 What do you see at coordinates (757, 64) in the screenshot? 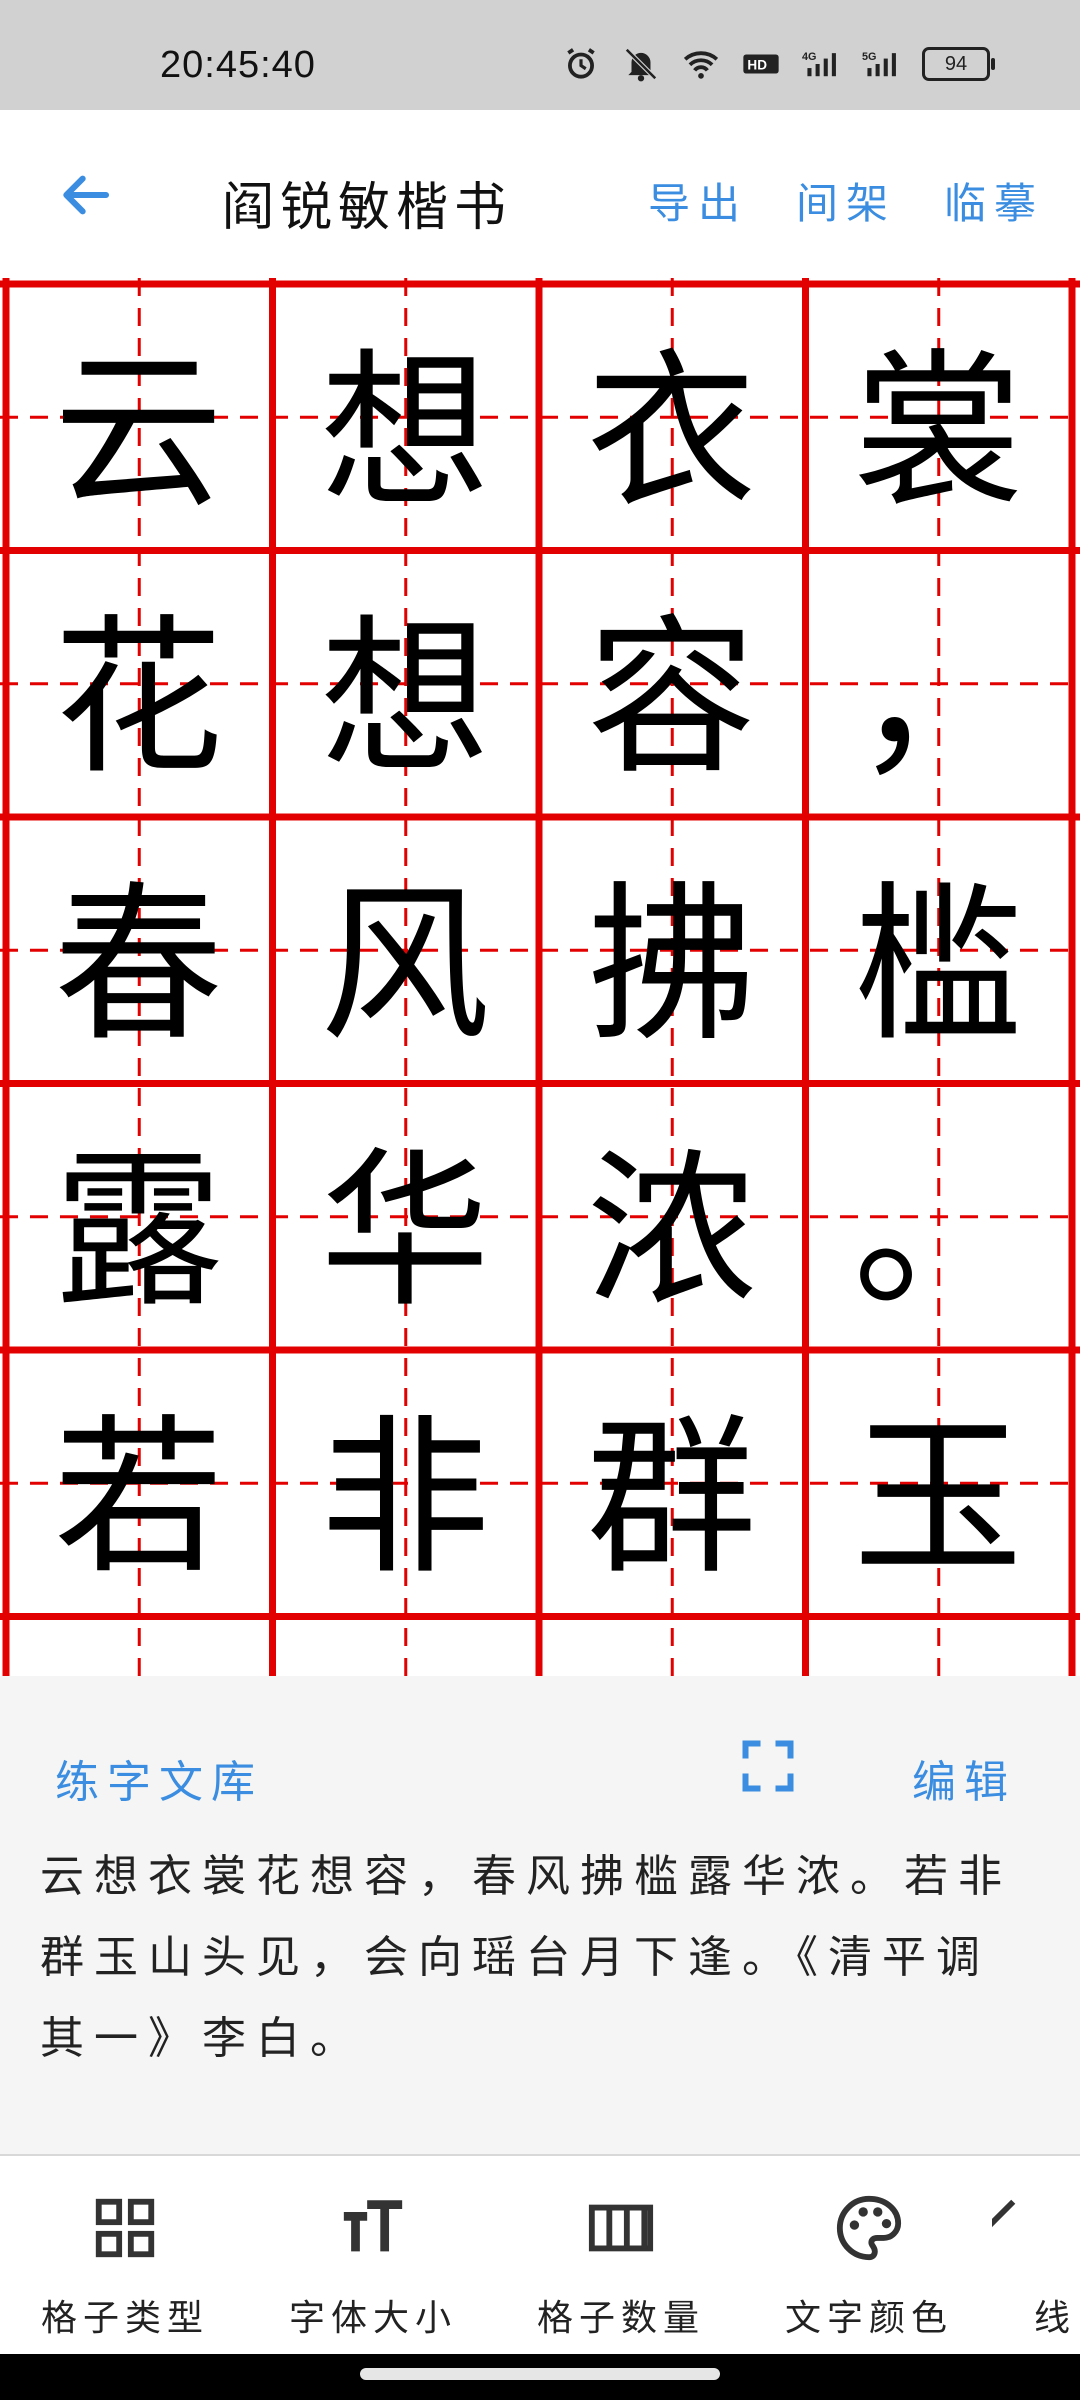
I see `svg-text: HD` at bounding box center [757, 64].